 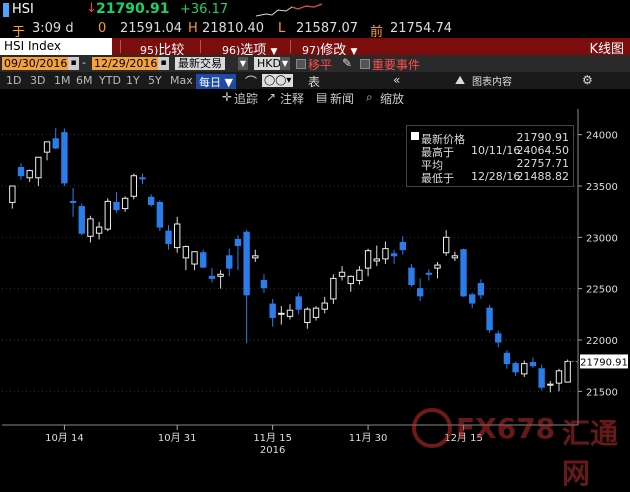 What do you see at coordinates (110, 80) in the screenshot?
I see `timeframe-ytd: YTD` at bounding box center [110, 80].